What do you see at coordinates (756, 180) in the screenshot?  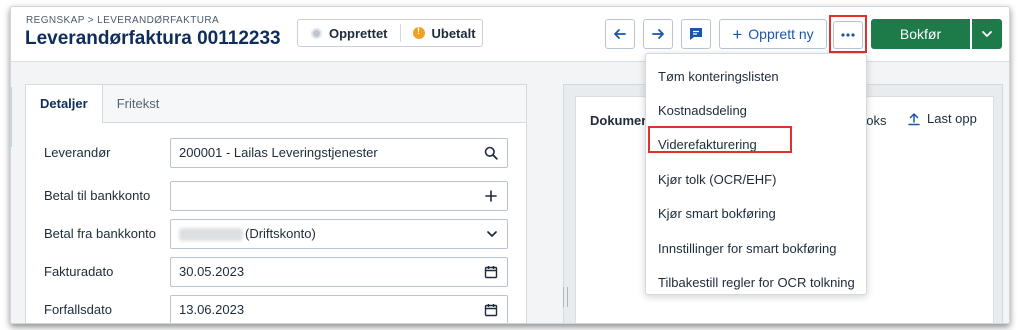 I see `menu-item-run-ocr: Kjør tolk (OCR/EHF)` at bounding box center [756, 180].